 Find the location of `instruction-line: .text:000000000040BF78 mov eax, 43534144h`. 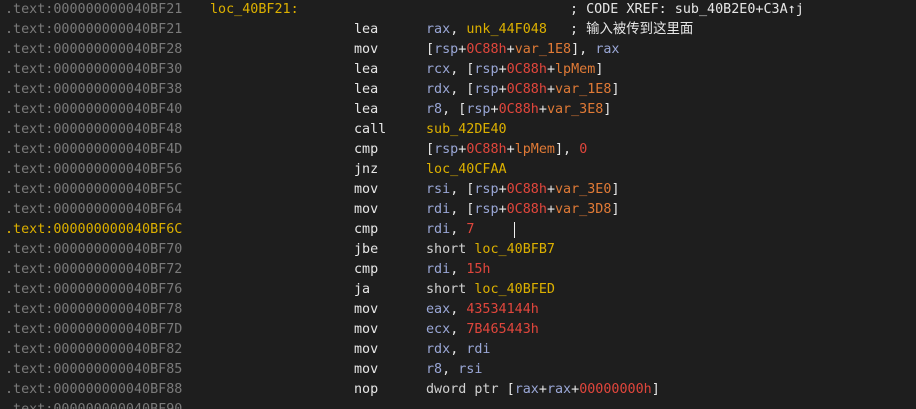

instruction-line: .text:000000000040BF78 mov eax, 43534144h is located at coordinates (458, 310).